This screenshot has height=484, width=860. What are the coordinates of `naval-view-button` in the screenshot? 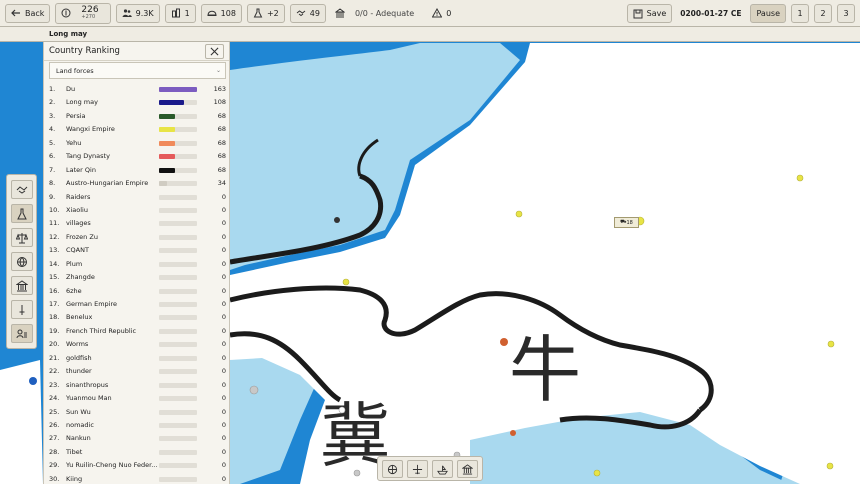 It's located at (442, 469).